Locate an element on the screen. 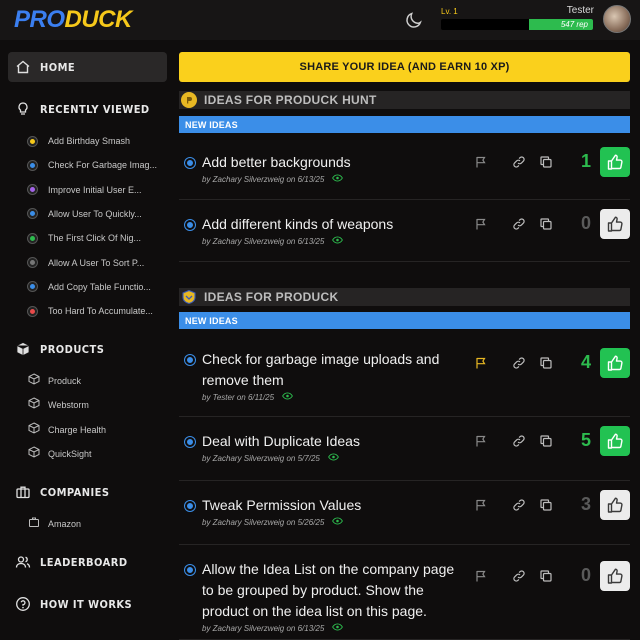  user-avatar is located at coordinates (617, 19).